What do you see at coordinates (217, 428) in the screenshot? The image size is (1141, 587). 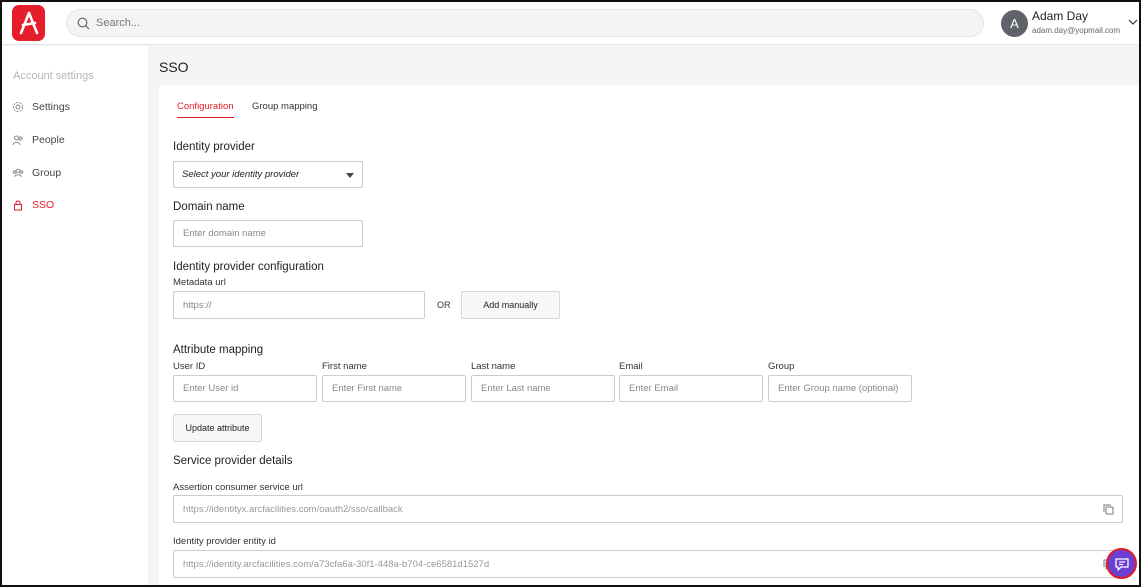 I see `update-attribute-button: Update attribute` at bounding box center [217, 428].